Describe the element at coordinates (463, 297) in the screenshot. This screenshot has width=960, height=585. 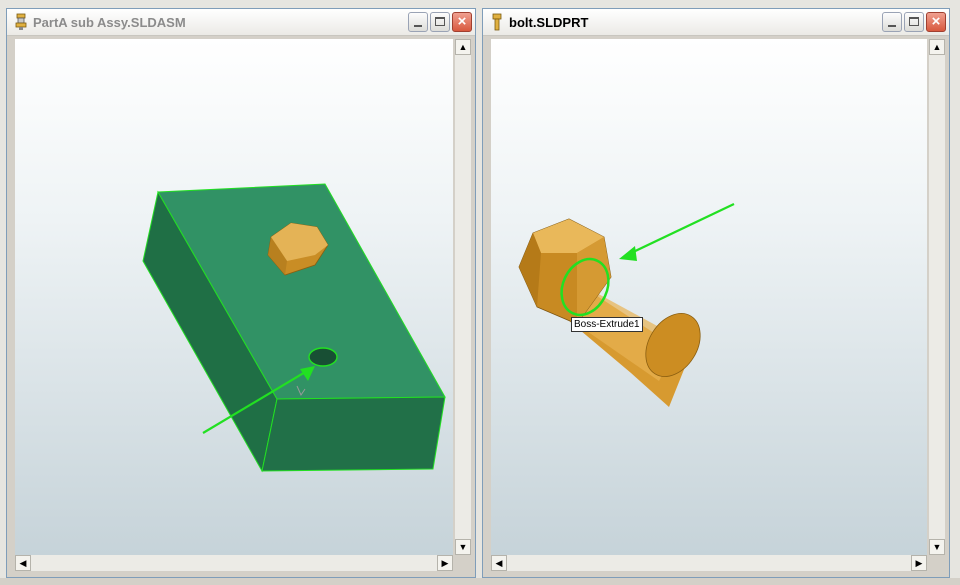
I see `assembly-vertical-scrollbar: ▲ ▼` at that location.